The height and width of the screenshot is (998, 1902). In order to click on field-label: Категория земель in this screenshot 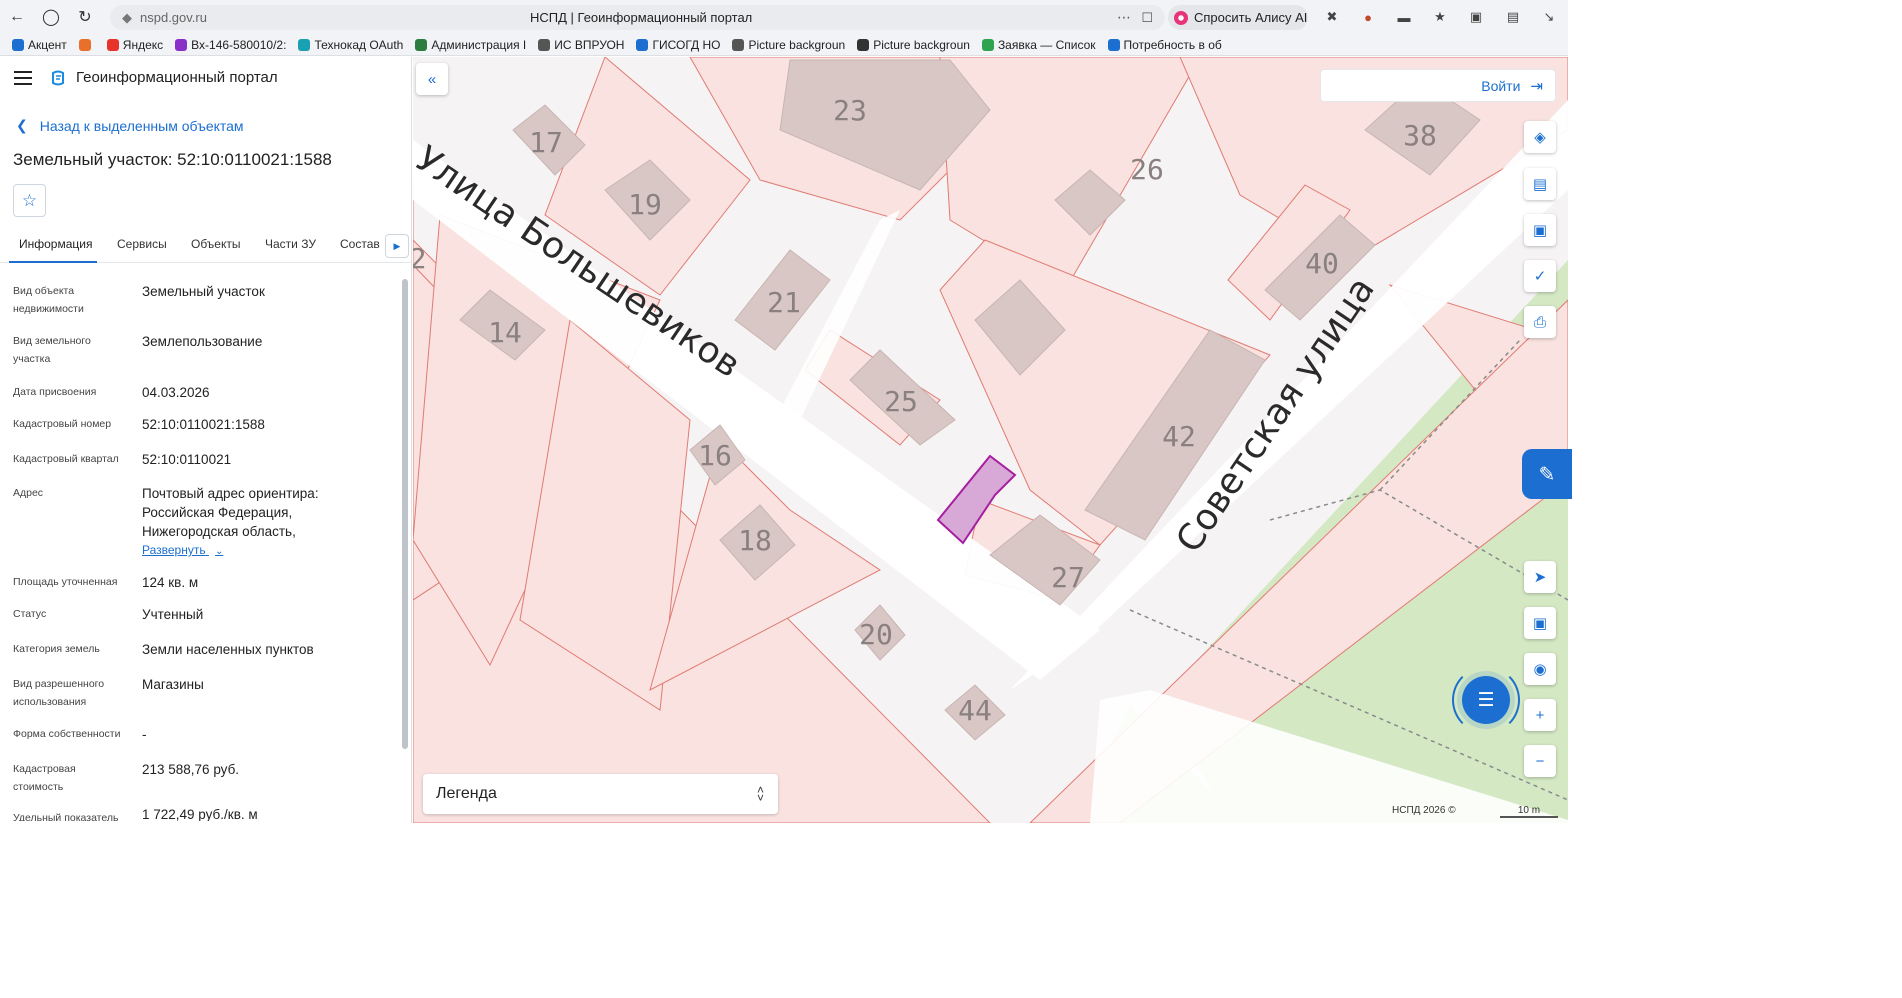, I will do `click(56, 649)`.